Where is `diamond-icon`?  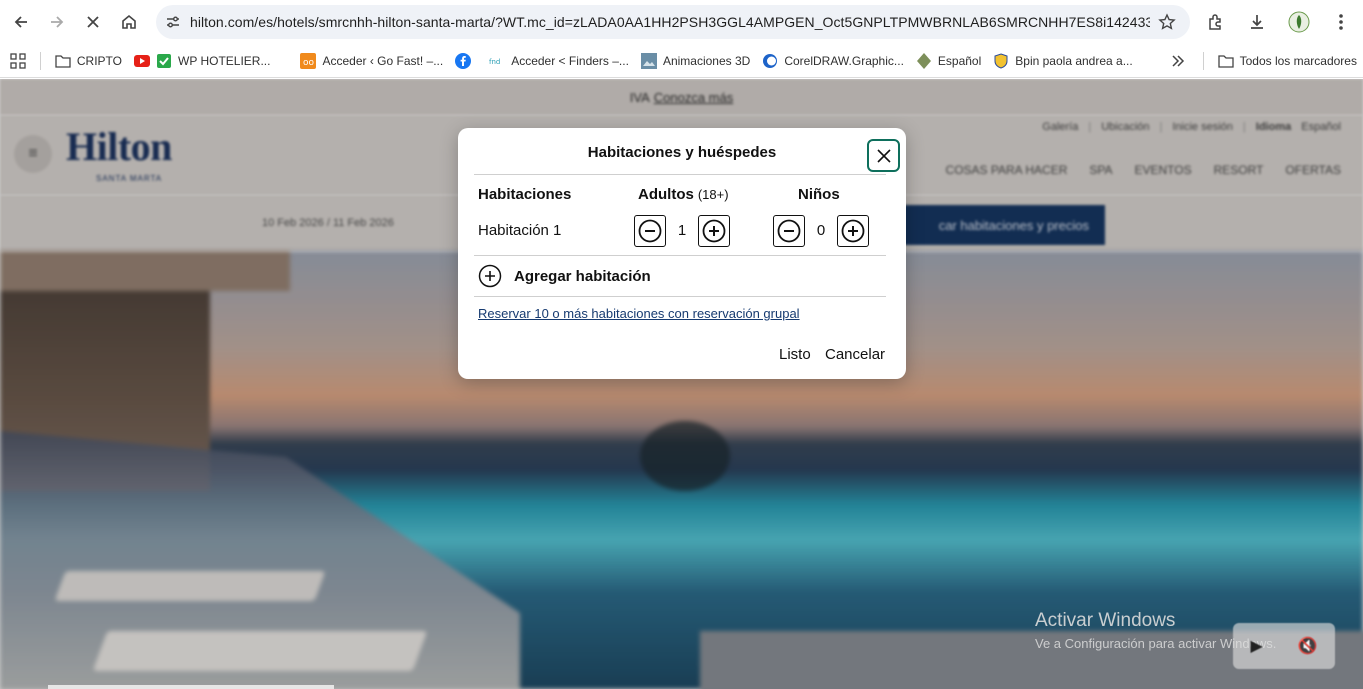 diamond-icon is located at coordinates (924, 60).